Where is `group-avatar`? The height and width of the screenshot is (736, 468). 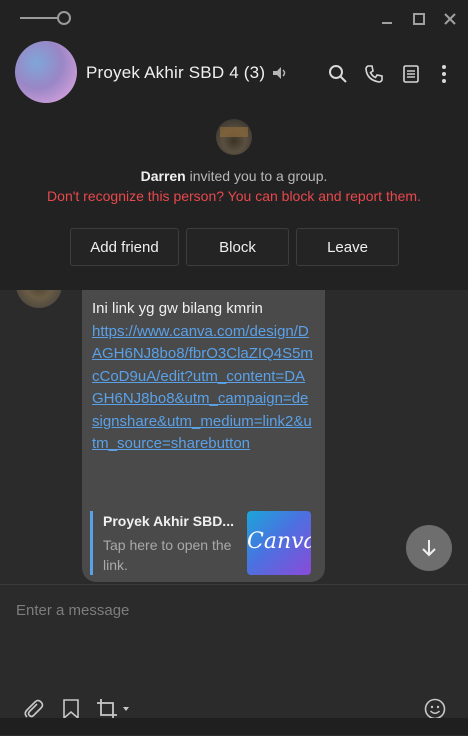 group-avatar is located at coordinates (46, 72).